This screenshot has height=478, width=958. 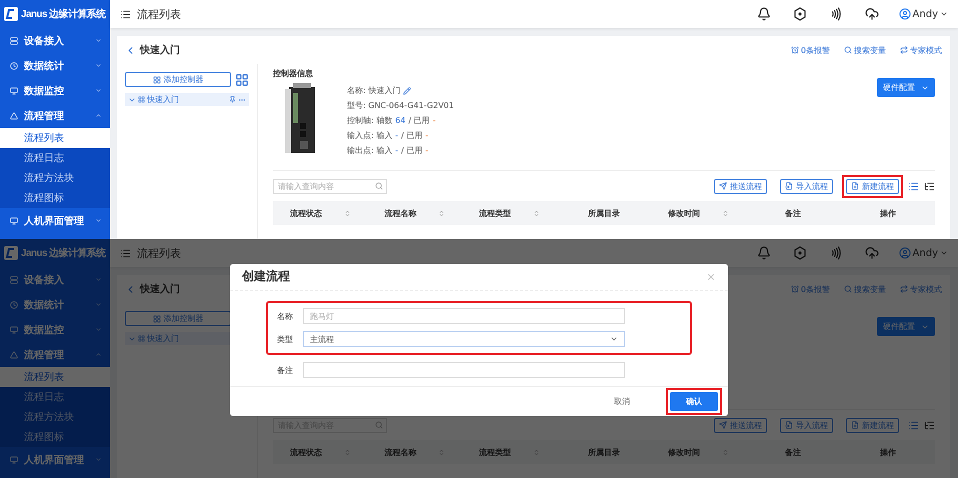 What do you see at coordinates (464, 316) in the screenshot?
I see `input-field: 跑马灯` at bounding box center [464, 316].